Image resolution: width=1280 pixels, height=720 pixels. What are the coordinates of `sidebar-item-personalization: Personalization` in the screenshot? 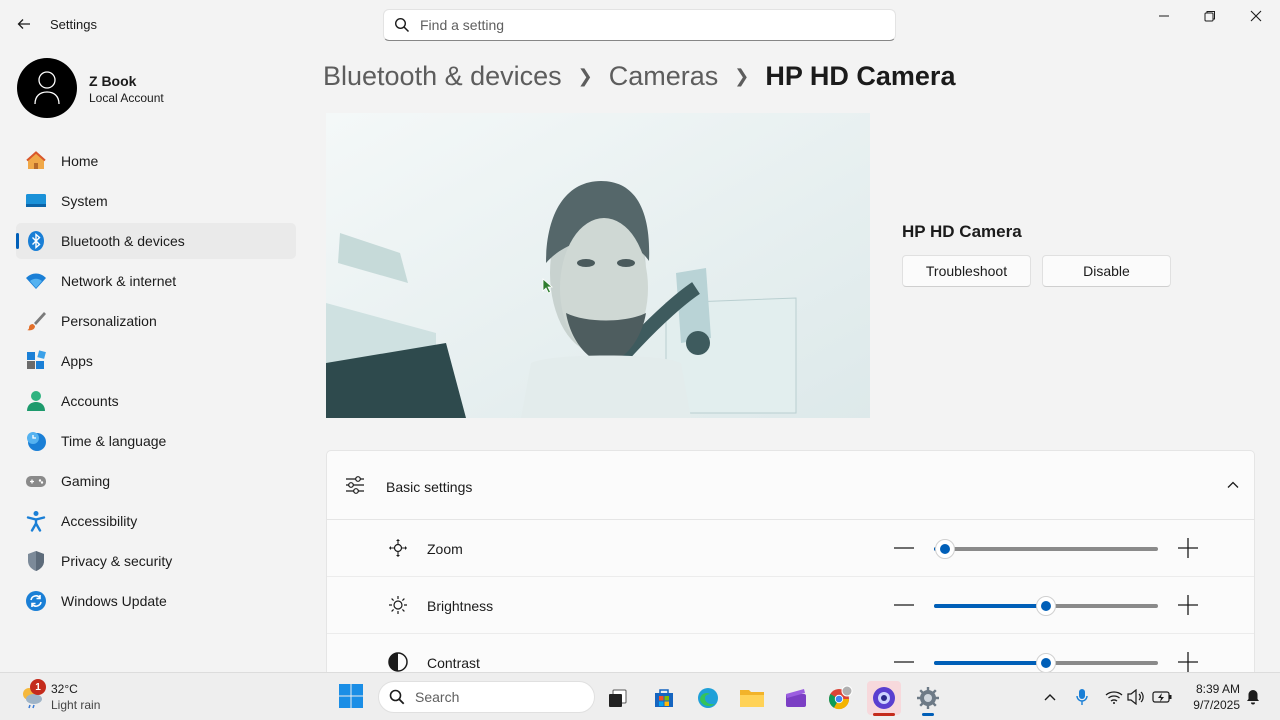 It's located at (156, 321).